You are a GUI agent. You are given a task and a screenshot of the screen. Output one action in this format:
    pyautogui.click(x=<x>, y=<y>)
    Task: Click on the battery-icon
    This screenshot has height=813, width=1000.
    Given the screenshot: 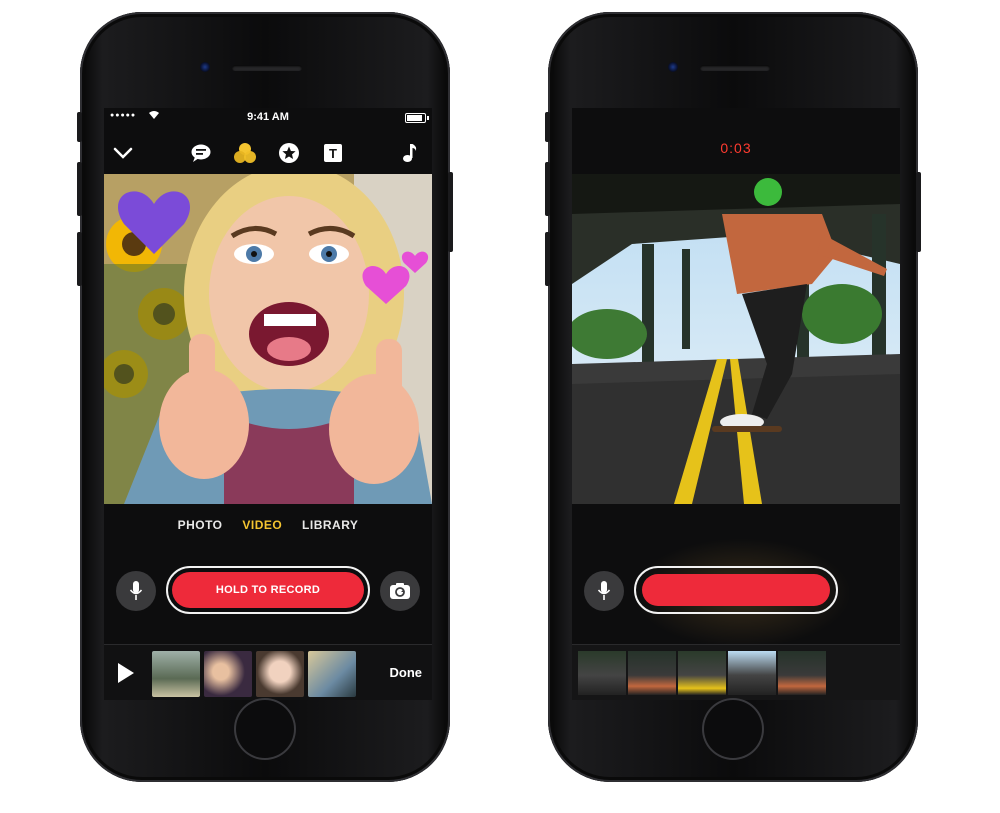 What is the action you would take?
    pyautogui.click(x=417, y=118)
    